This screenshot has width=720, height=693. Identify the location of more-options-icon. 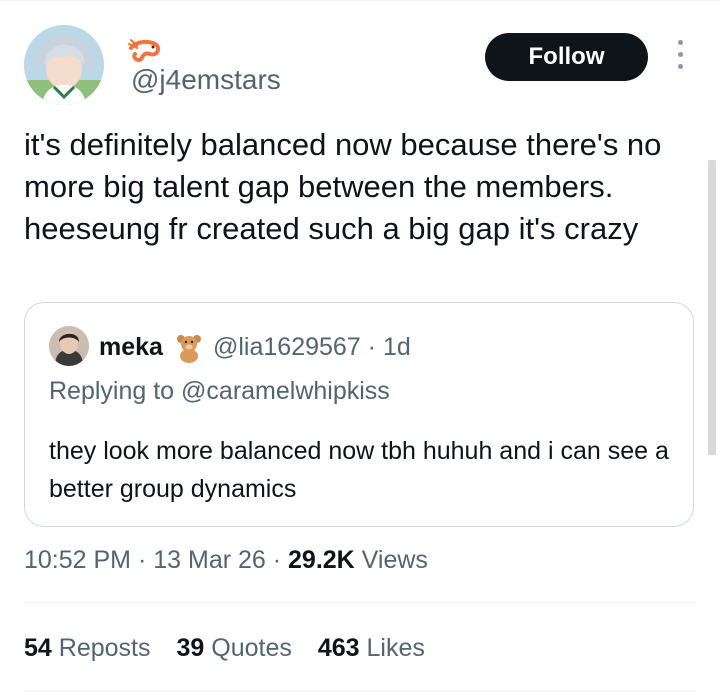
(680, 57).